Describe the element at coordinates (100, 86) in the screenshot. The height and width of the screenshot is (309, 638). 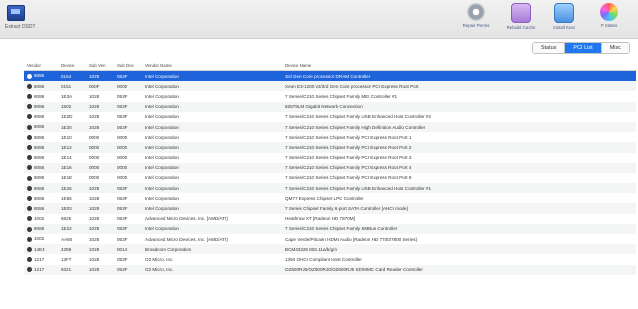
I see `cell-sub-ven: 000F` at that location.